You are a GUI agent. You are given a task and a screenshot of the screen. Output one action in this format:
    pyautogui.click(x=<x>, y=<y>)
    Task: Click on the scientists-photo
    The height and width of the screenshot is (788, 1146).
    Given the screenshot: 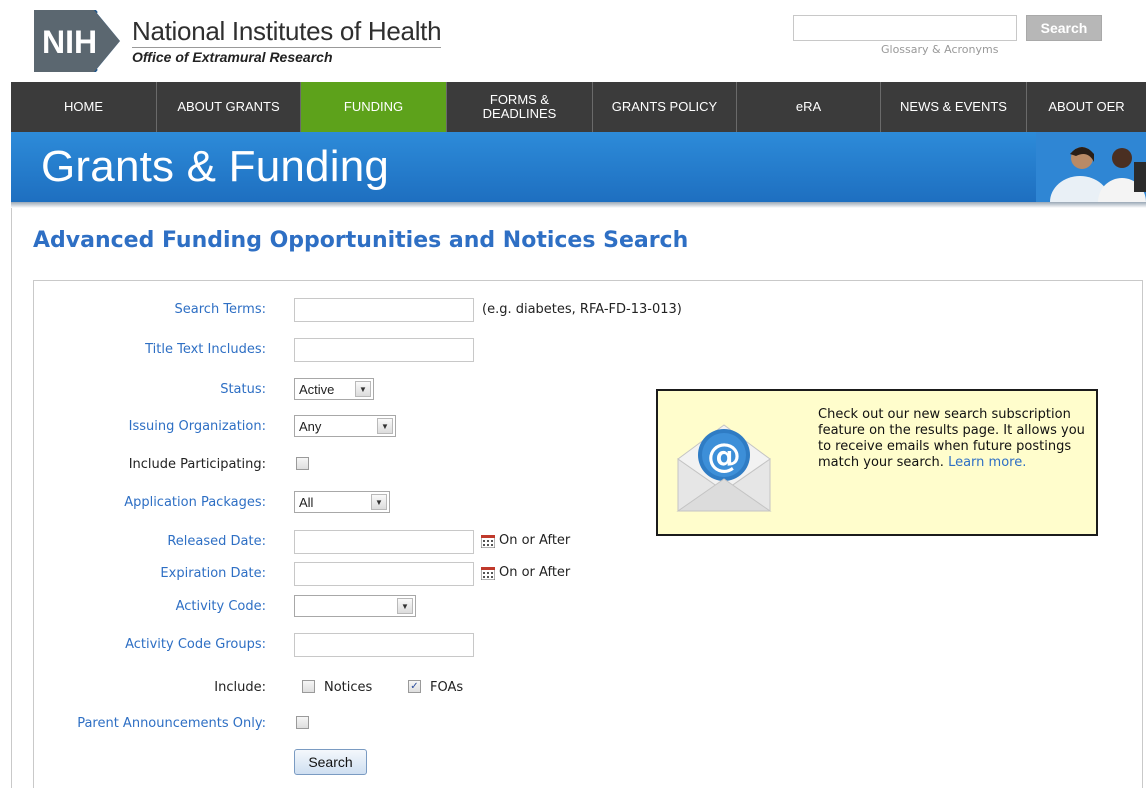 What is the action you would take?
    pyautogui.click(x=1091, y=167)
    